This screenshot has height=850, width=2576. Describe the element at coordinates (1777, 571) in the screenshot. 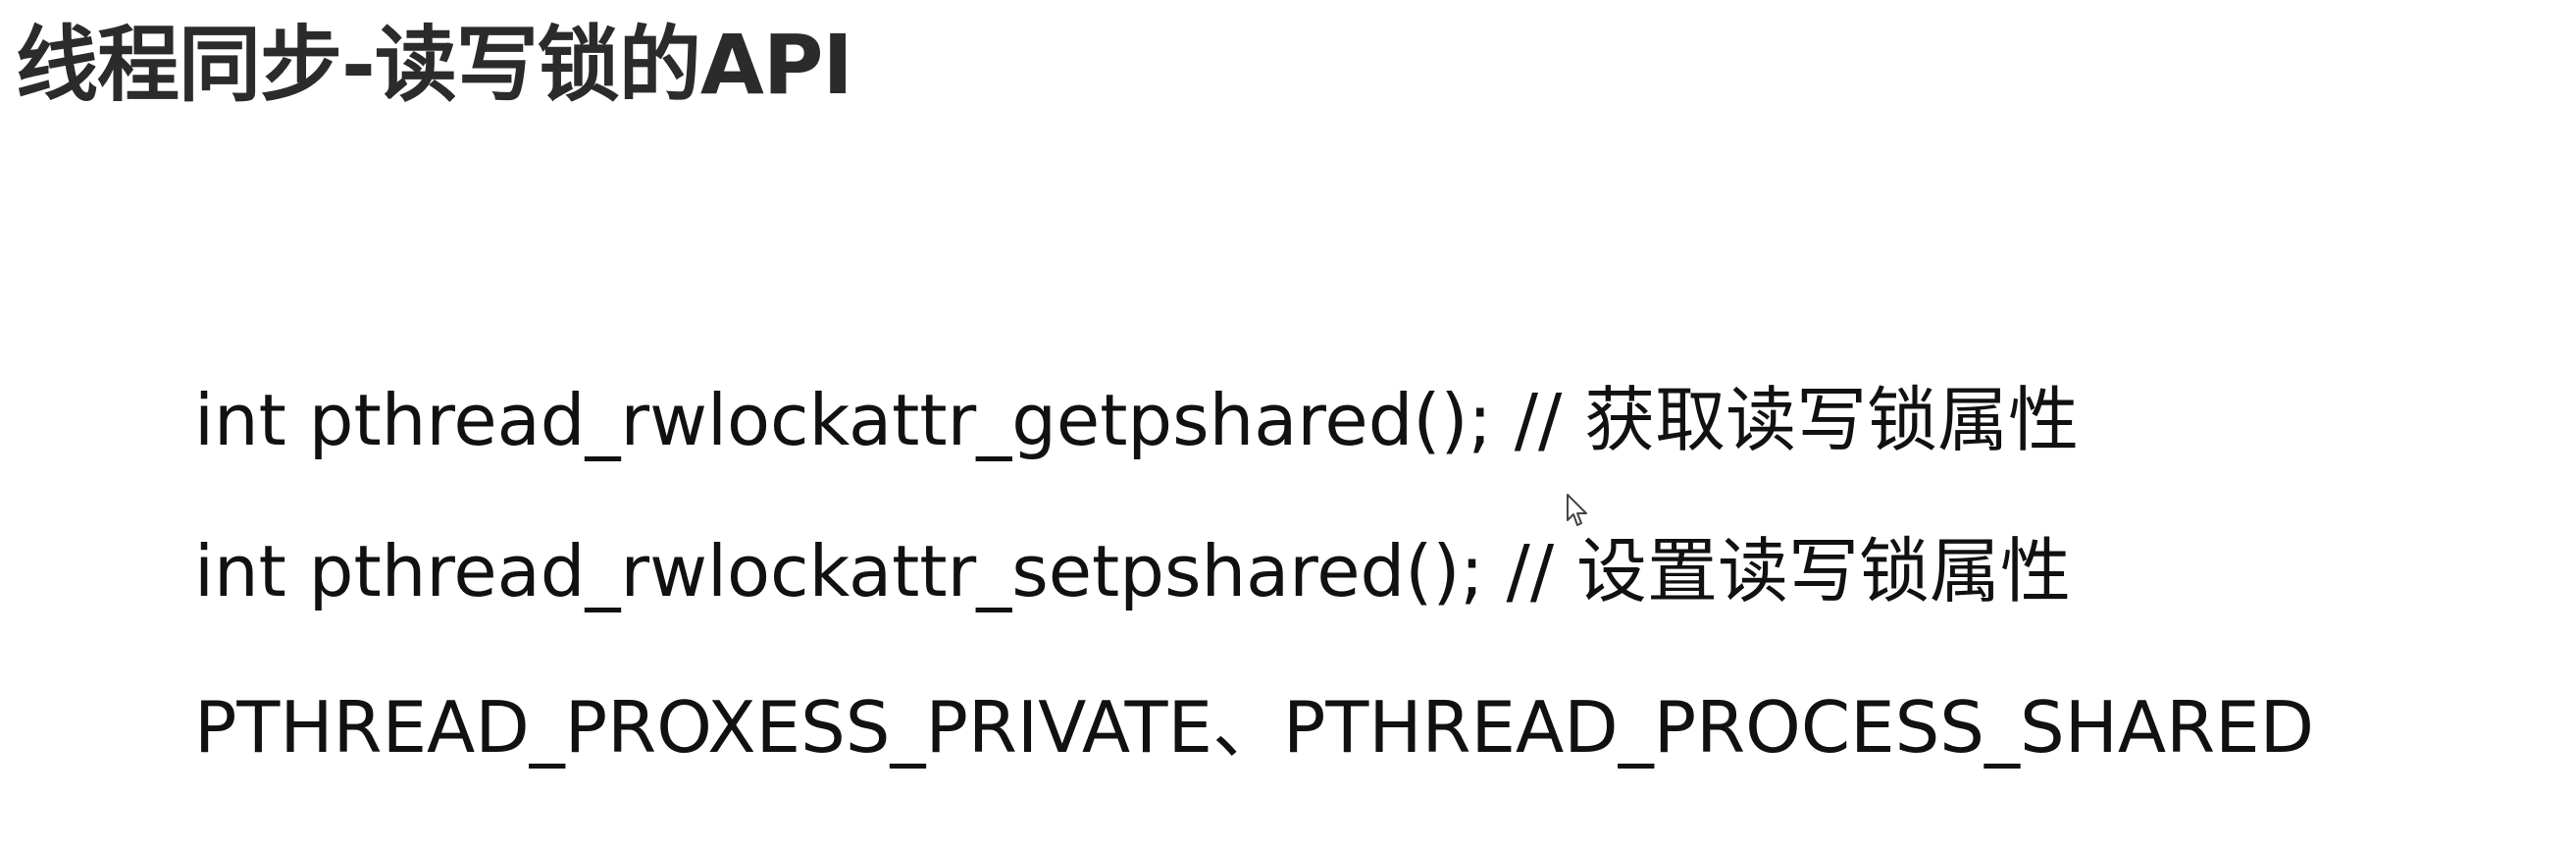

I see `code-comment: // 设置读写锁属性` at that location.